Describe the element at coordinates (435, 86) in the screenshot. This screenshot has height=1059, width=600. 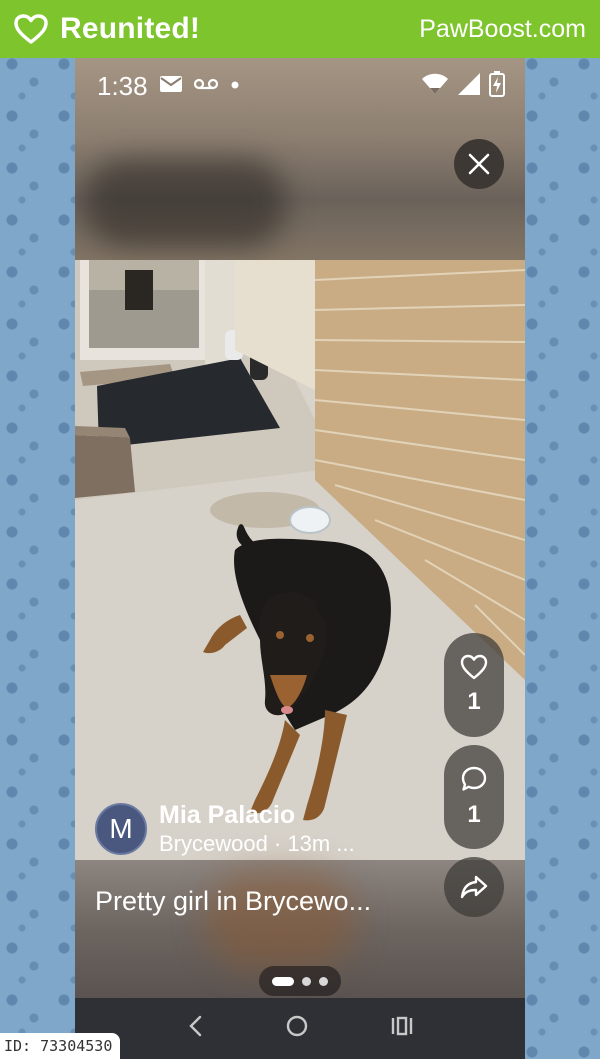
I see `wifi-icon` at that location.